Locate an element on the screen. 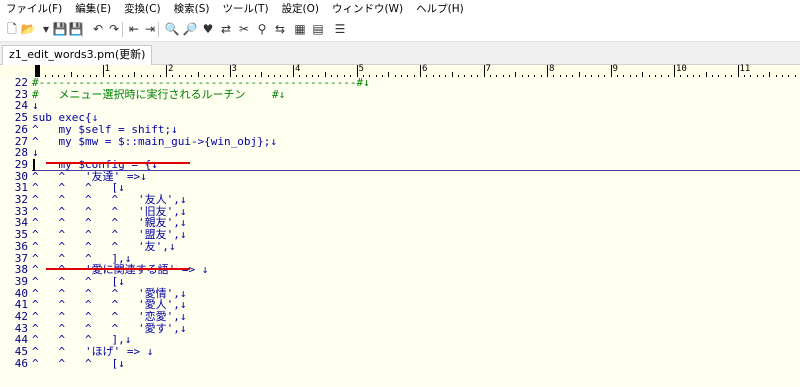 This screenshot has width=800, height=387. code-text: ^ ^ ^ ^ '友',↓ is located at coordinates (104, 246).